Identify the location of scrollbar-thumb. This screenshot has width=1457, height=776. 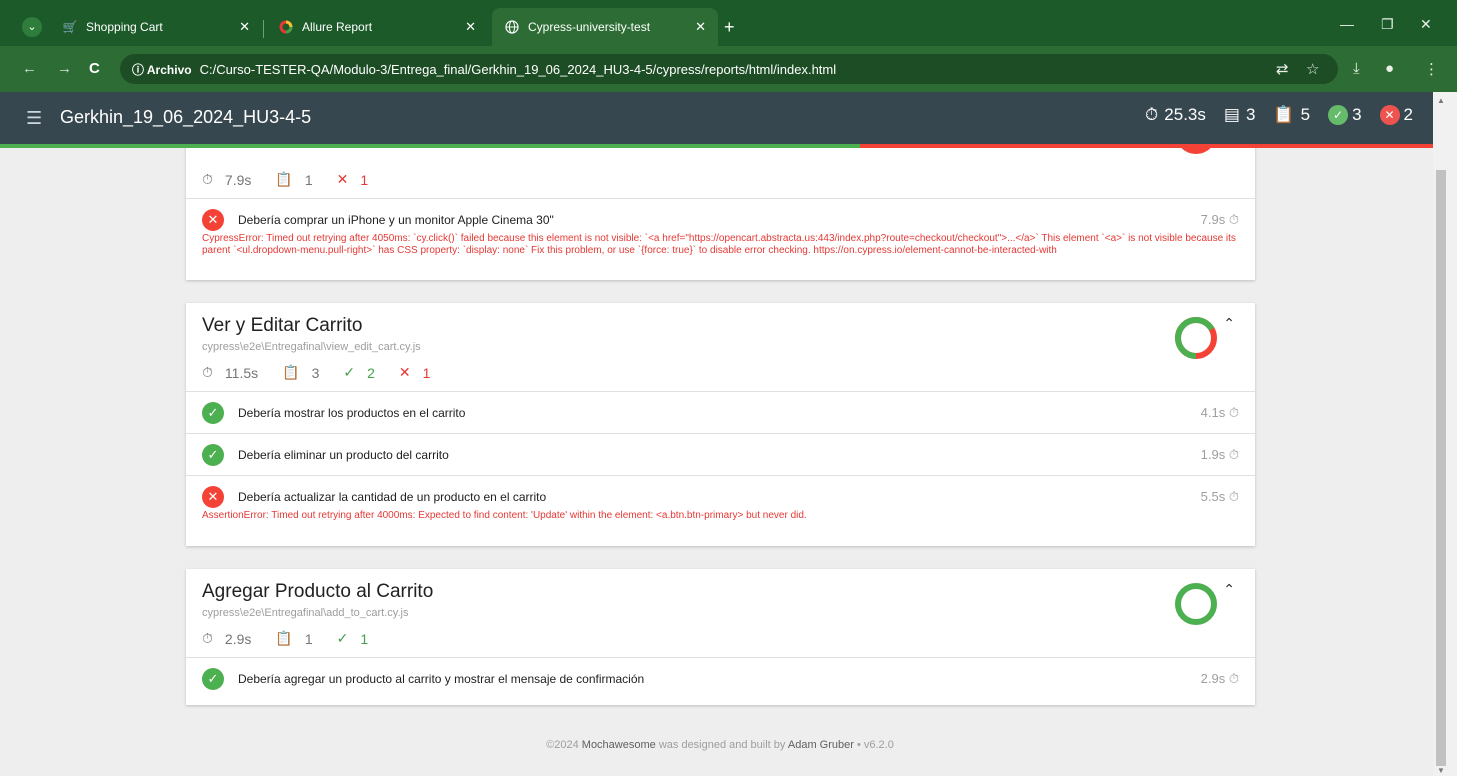
(1441, 468).